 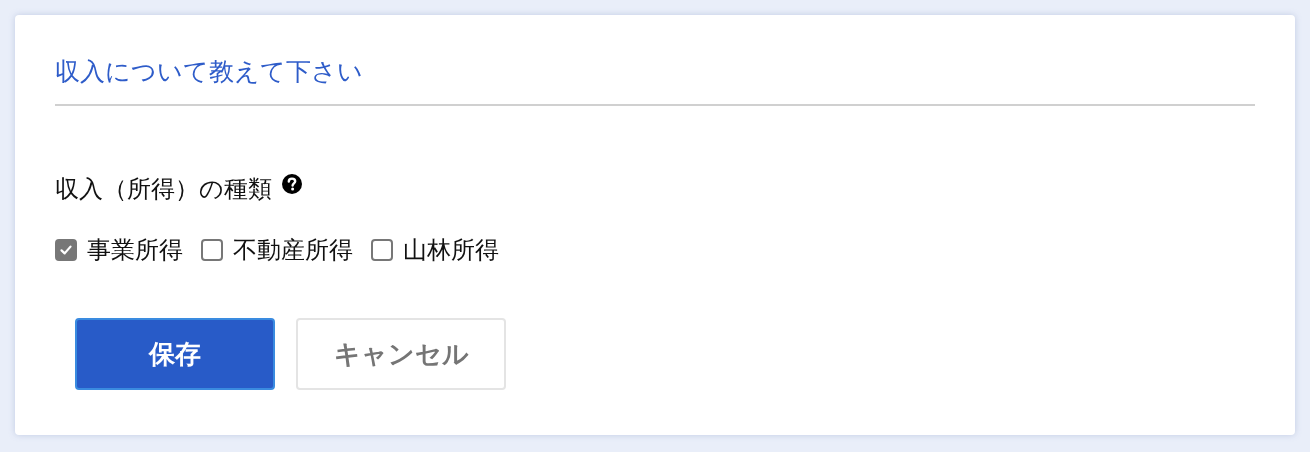 I want to click on field-label: 収入（所得）の種類, so click(x=163, y=189).